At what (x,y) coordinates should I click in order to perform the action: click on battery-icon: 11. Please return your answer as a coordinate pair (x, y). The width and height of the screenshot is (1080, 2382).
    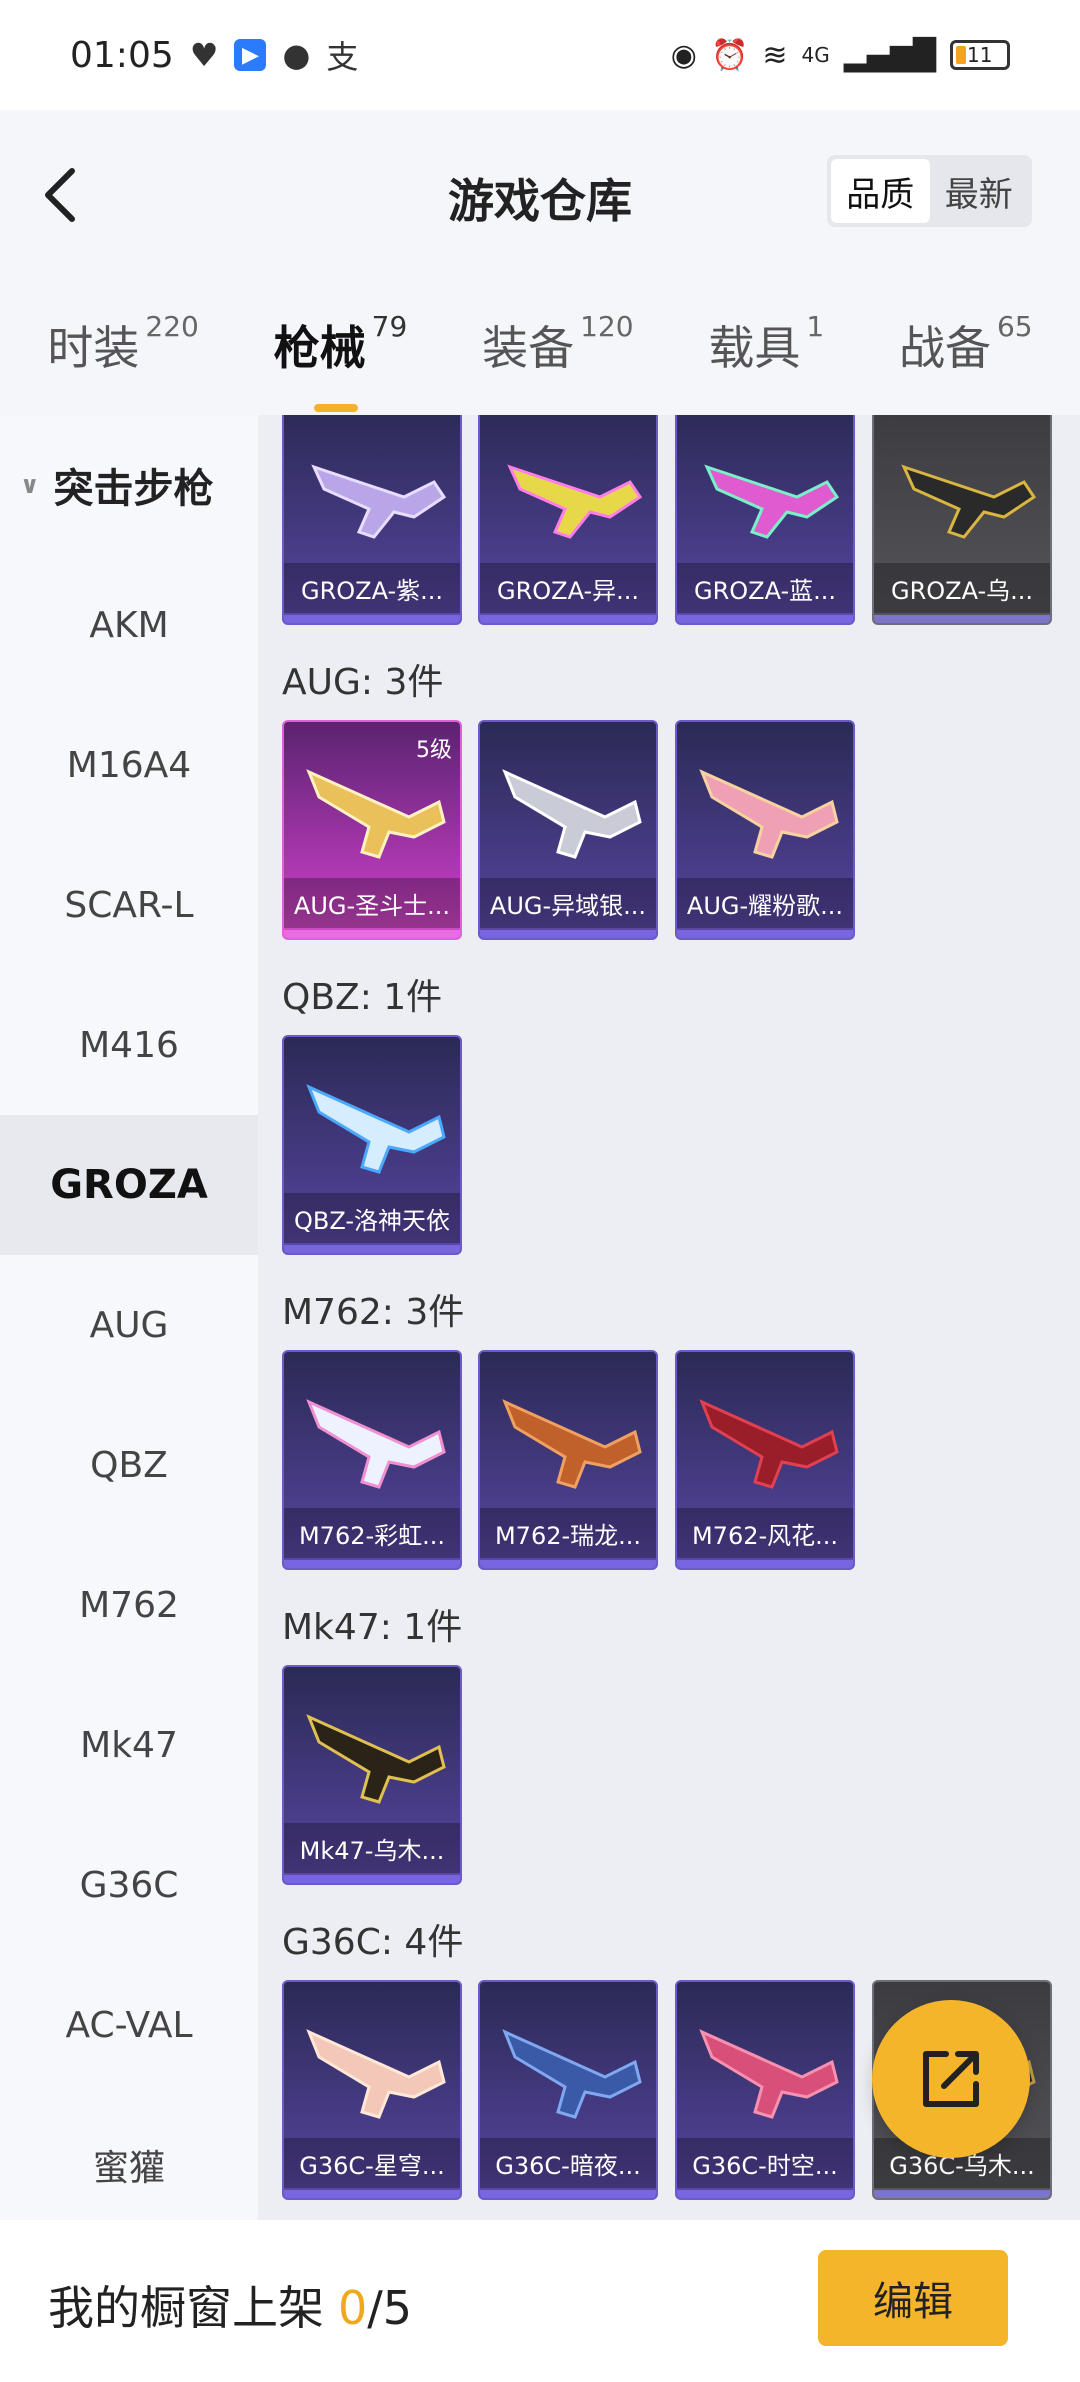
    Looking at the image, I should click on (980, 55).